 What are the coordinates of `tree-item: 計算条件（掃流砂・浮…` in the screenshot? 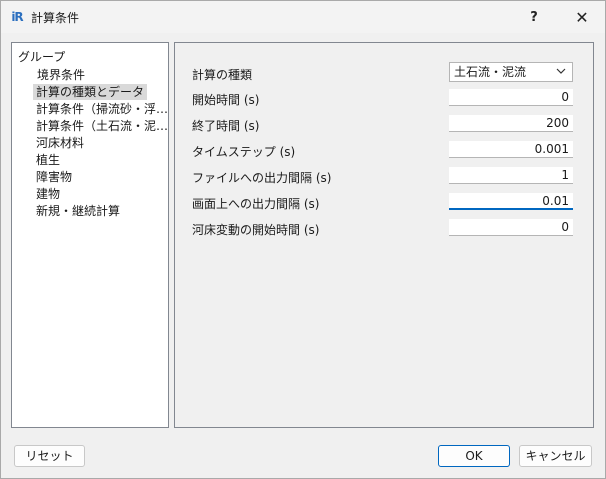 It's located at (100, 109).